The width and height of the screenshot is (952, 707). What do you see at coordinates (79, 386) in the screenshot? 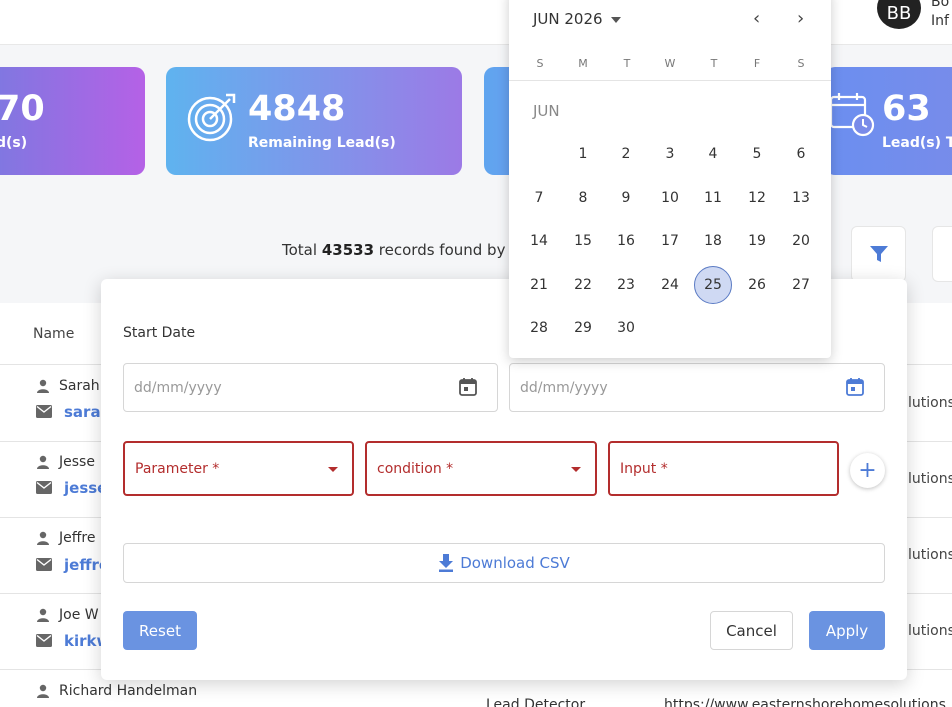
I see `lead-name: Sarah` at bounding box center [79, 386].